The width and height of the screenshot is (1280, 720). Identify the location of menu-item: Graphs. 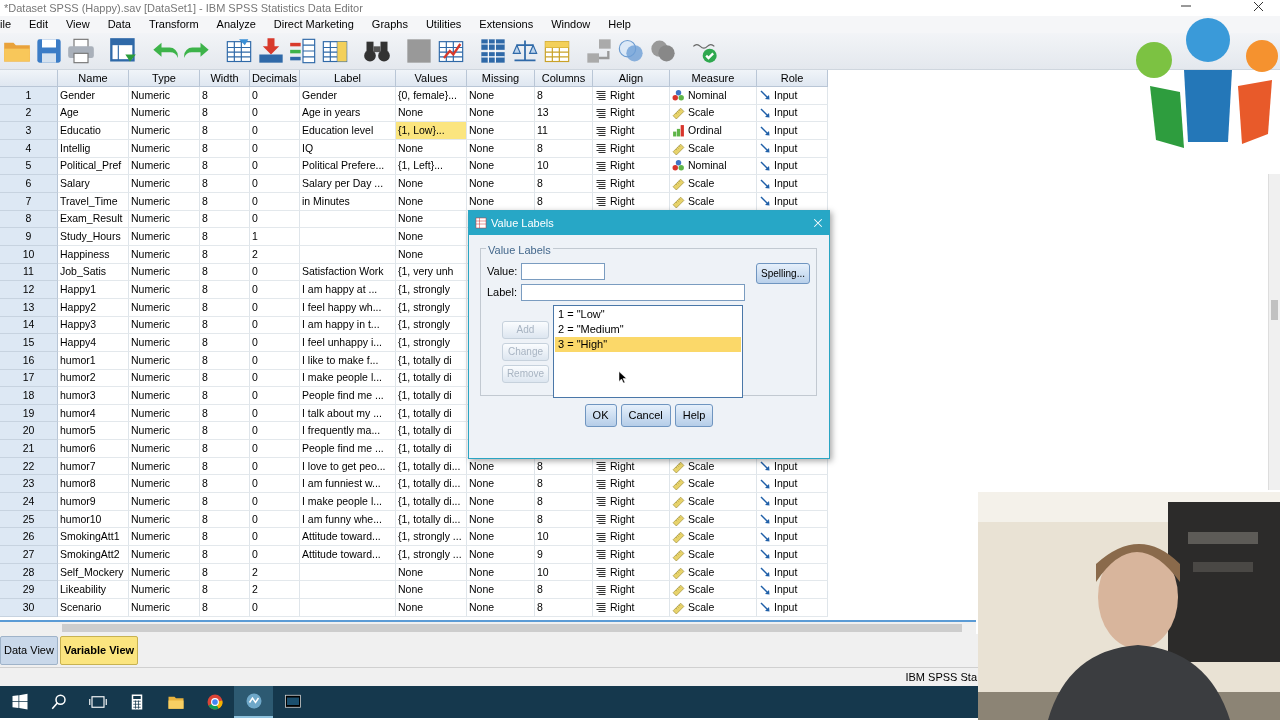
(389, 24).